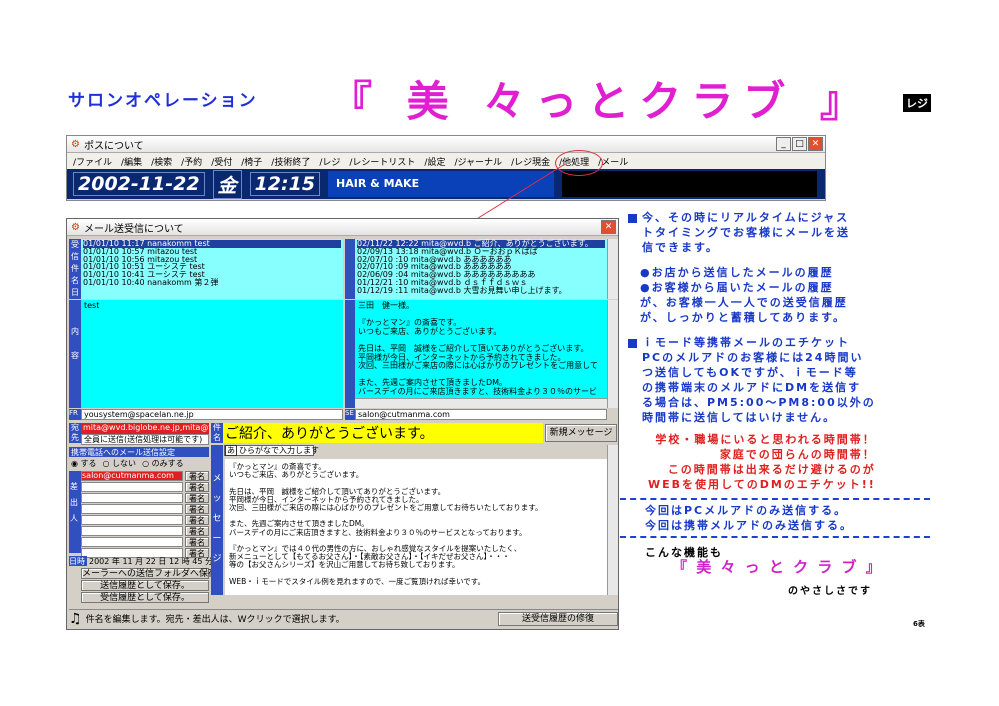  Describe the element at coordinates (612, 354) in the screenshot. I see `recv-body-scrollbar` at that location.